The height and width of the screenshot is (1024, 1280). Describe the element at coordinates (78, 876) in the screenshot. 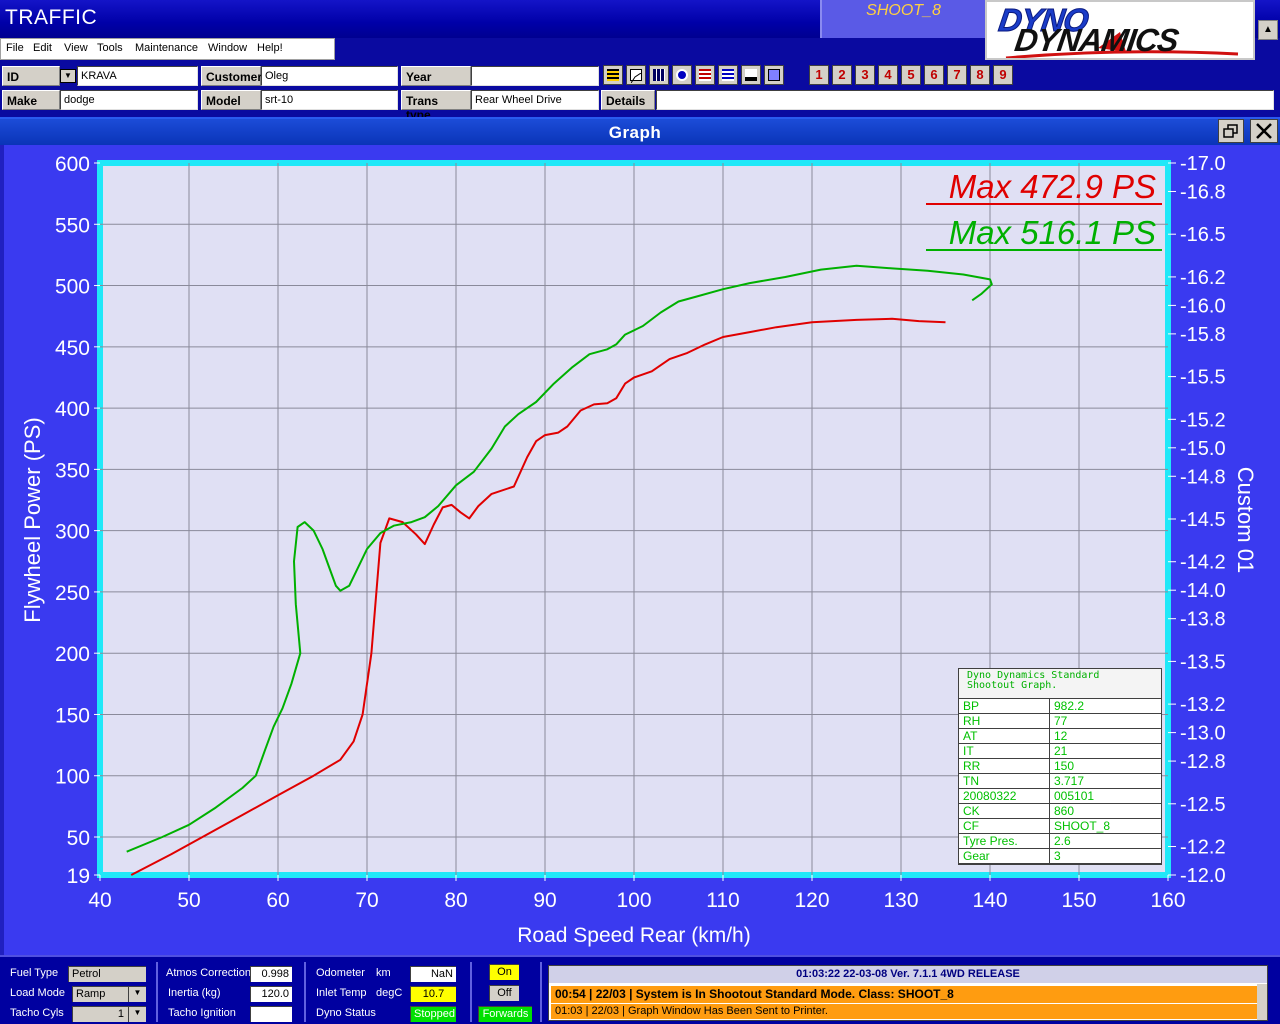

I see `y-tick-label: 19` at that location.